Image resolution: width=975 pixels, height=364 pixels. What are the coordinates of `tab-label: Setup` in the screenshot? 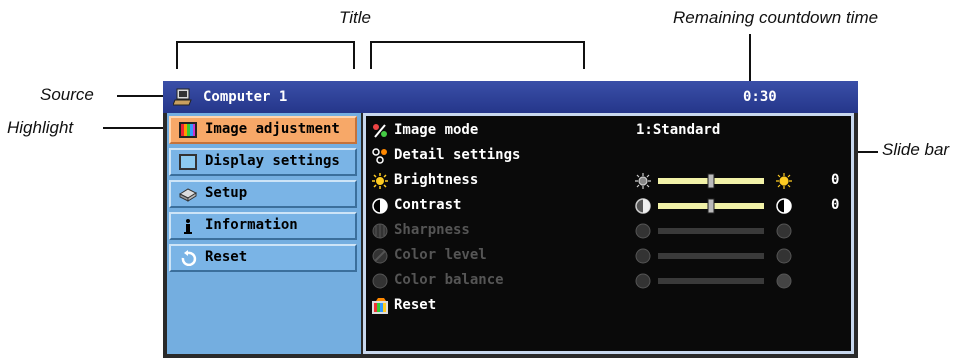 It's located at (226, 193).